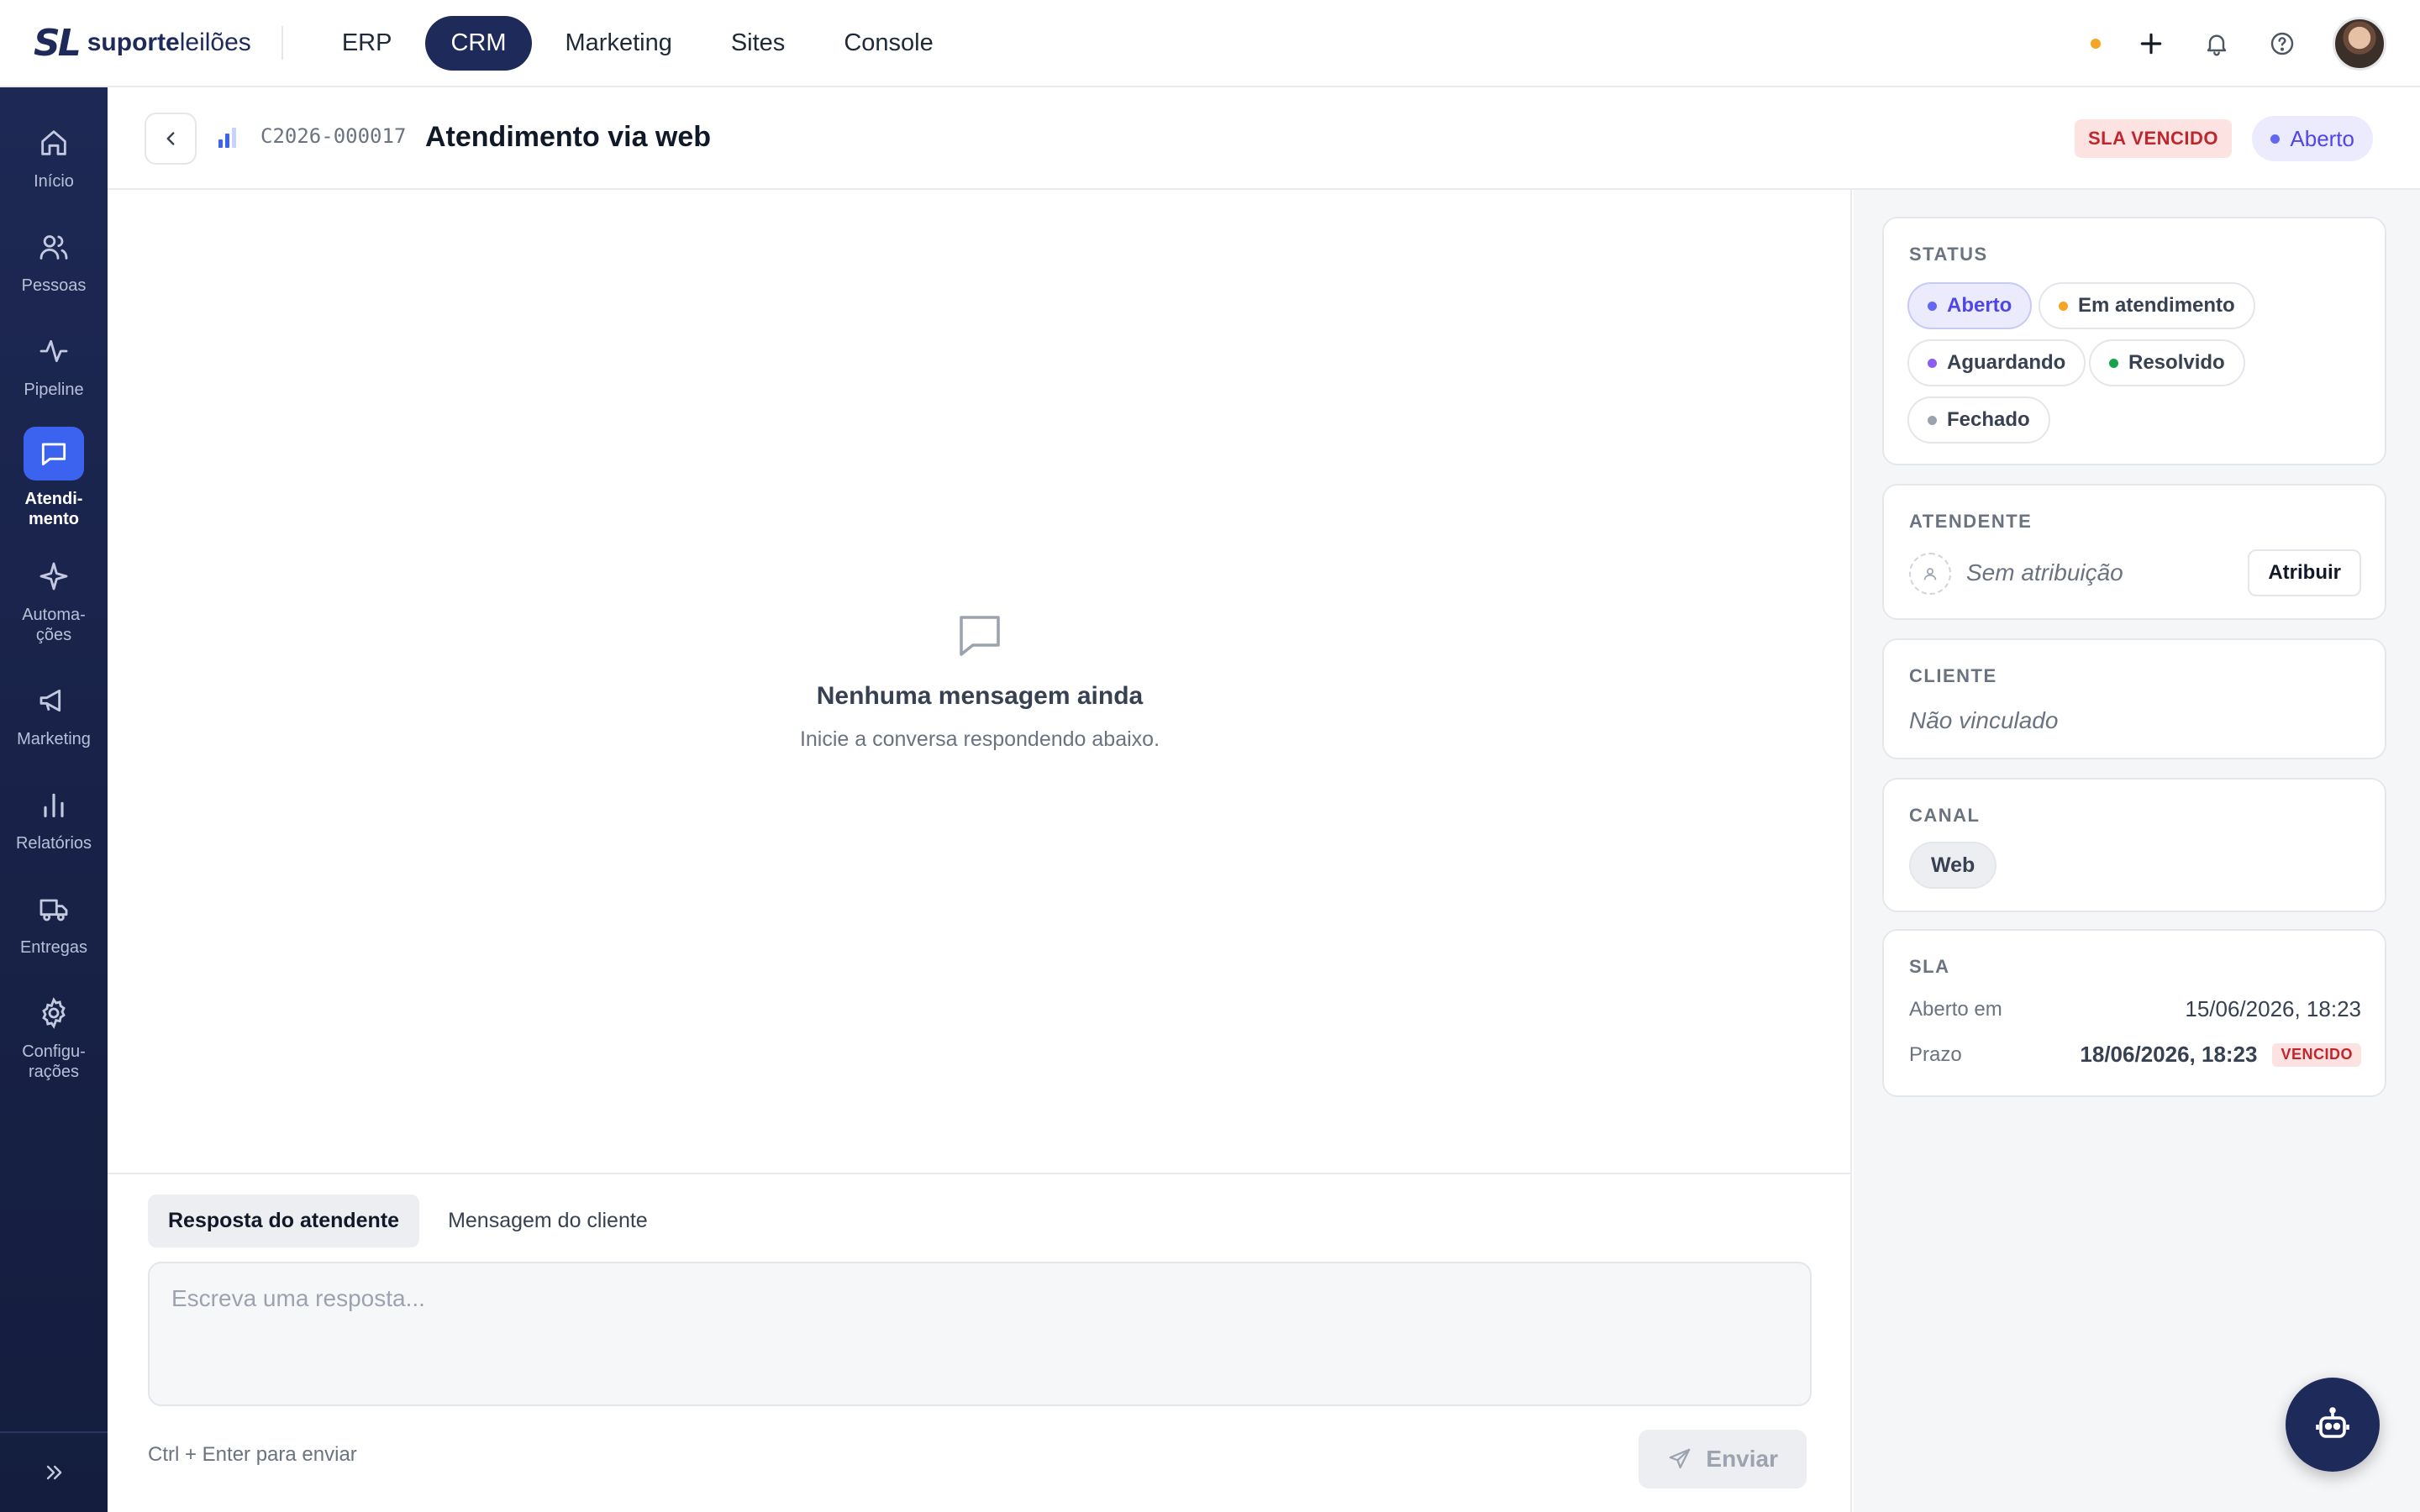 The height and width of the screenshot is (1512, 2420). Describe the element at coordinates (54, 1037) in the screenshot. I see `sidebar-item-configuracoes: Configu- rações` at that location.